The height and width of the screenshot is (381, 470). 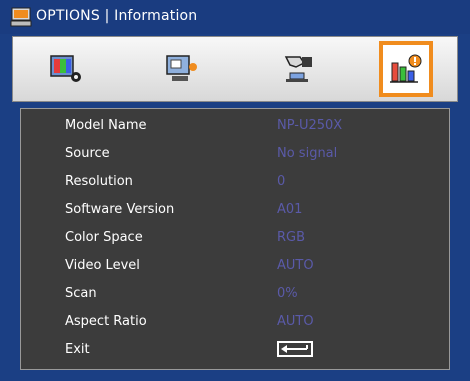 I want to click on row-label: Source, so click(x=87, y=153).